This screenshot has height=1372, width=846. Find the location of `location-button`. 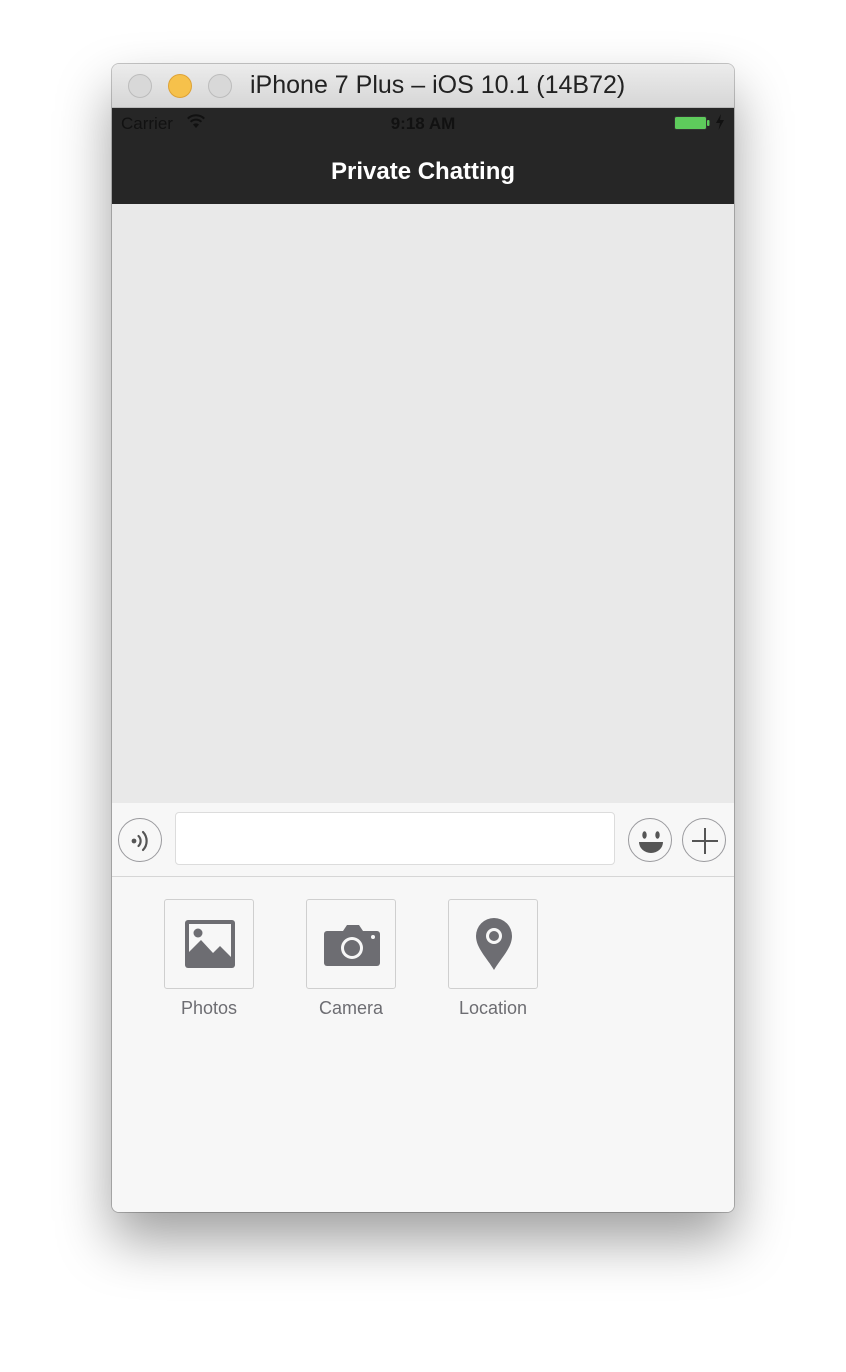

location-button is located at coordinates (493, 944).